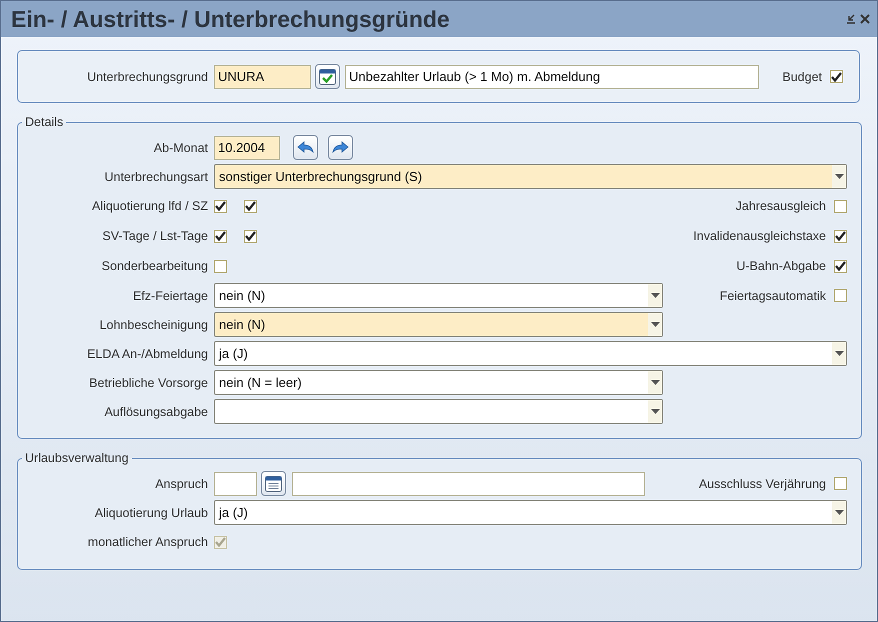  What do you see at coordinates (759, 236) in the screenshot?
I see `checkbox-label: Invalidenausgleichstaxe` at bounding box center [759, 236].